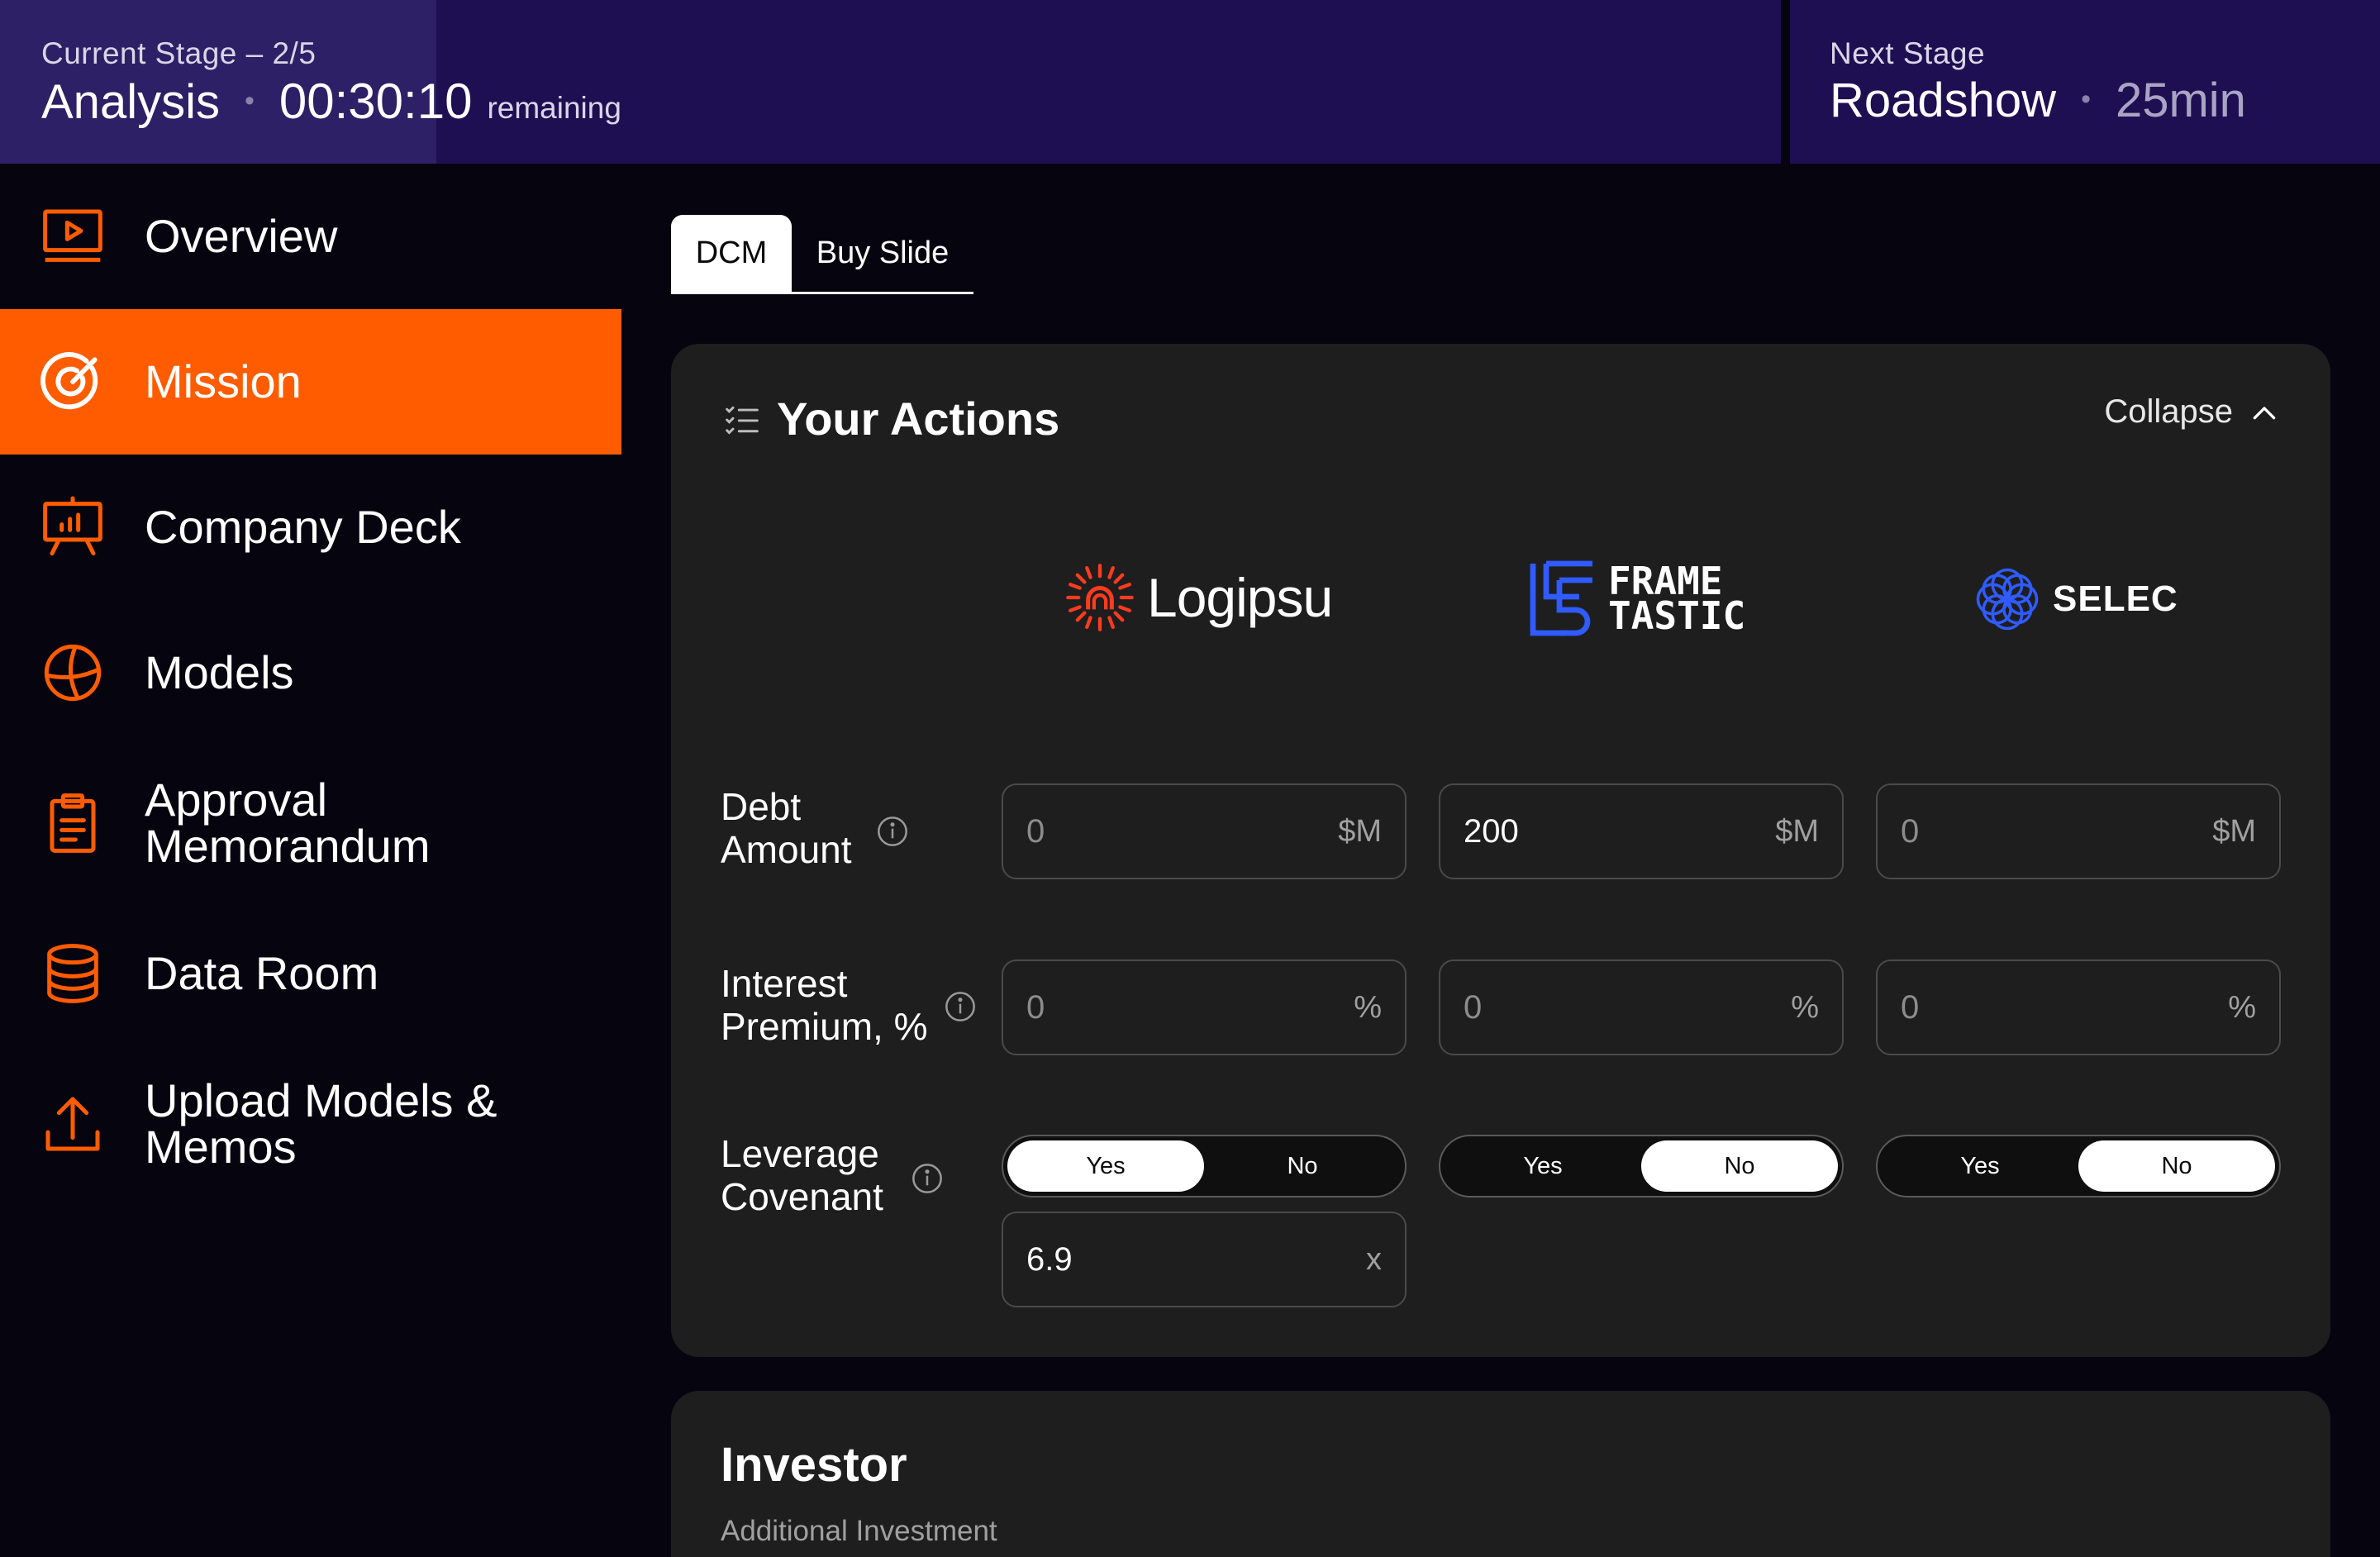  Describe the element at coordinates (72, 381) in the screenshot. I see `target-icon` at that location.